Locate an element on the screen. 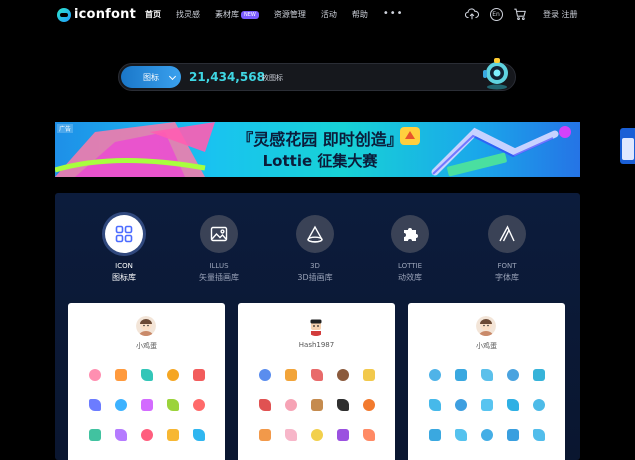  nav-item-resource-management: 资源管理 is located at coordinates (290, 14).